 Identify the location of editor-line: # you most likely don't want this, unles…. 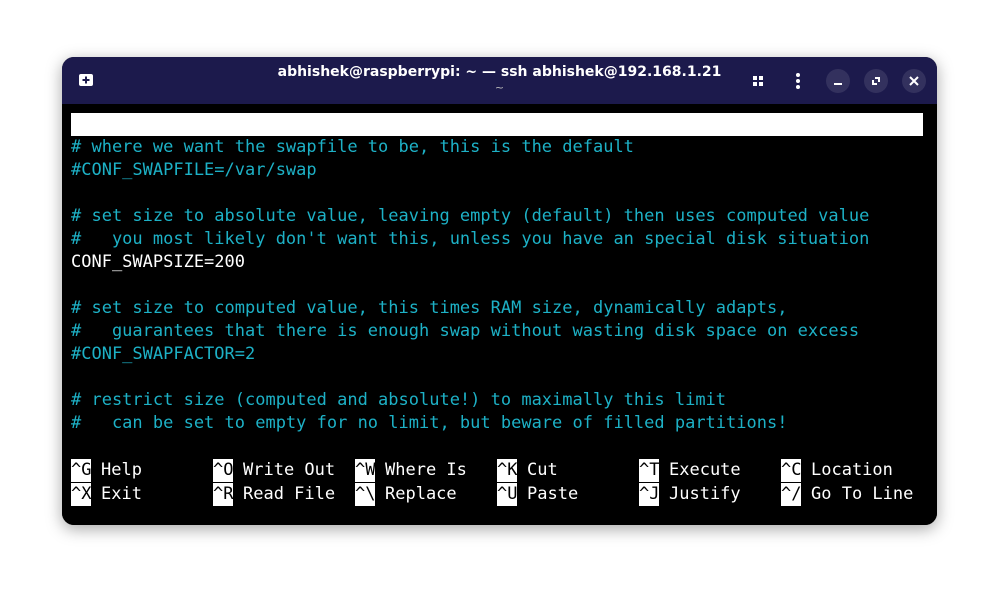
(470, 239).